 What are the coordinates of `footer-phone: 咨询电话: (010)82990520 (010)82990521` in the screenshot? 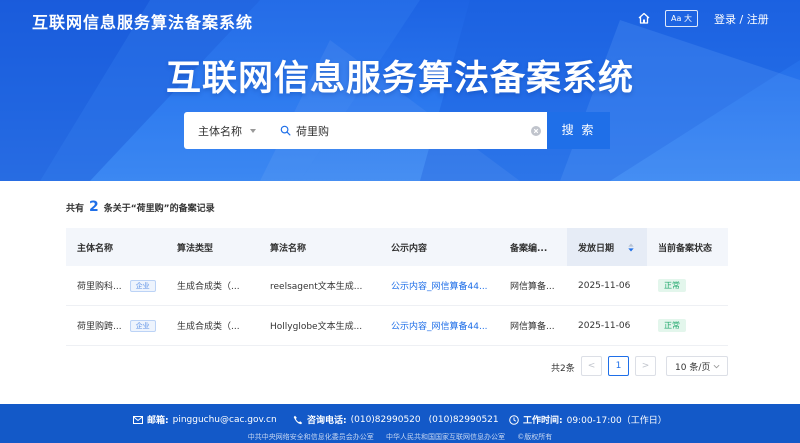 It's located at (396, 419).